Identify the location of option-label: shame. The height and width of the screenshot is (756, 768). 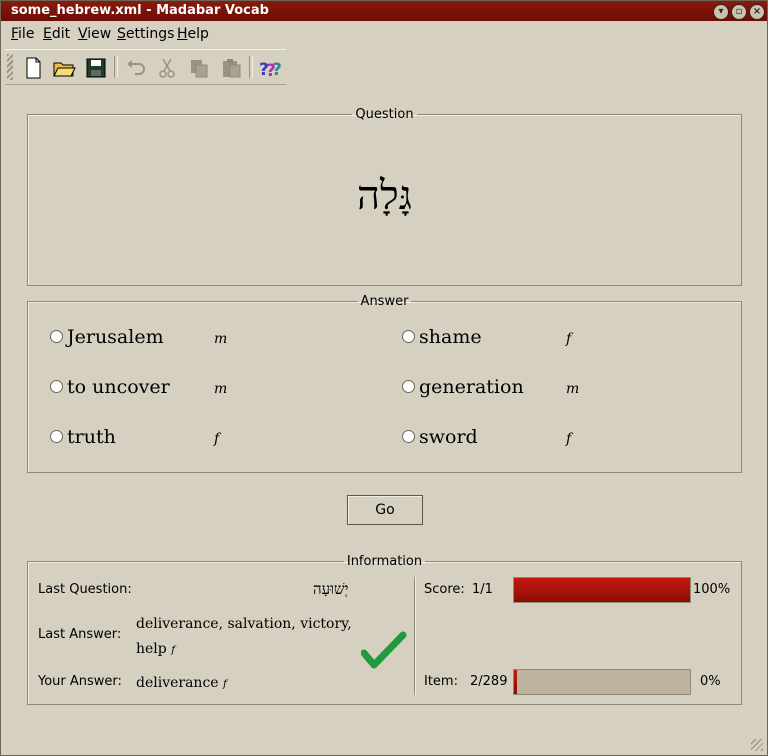
(450, 337).